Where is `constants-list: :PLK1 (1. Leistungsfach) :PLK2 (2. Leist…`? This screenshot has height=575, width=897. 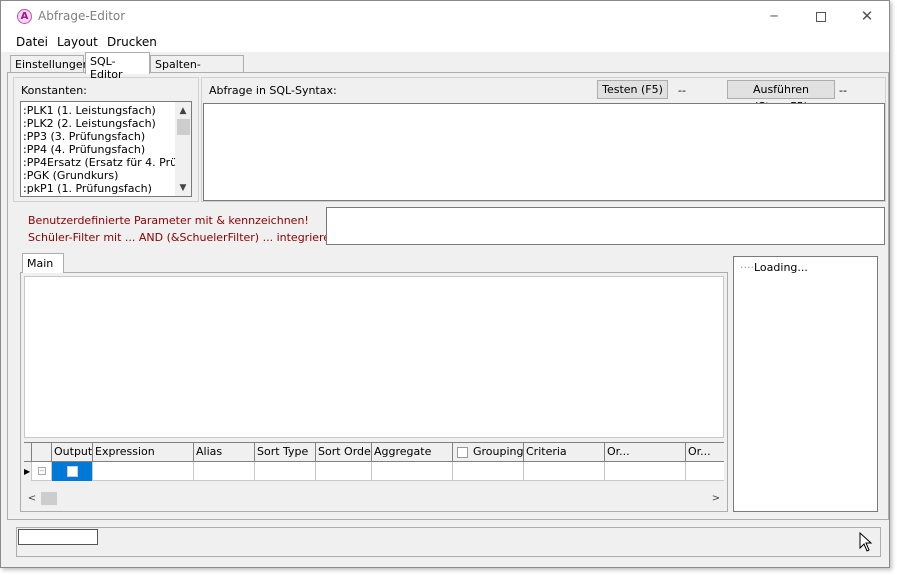
constants-list: :PLK1 (1. Leistungsfach) :PLK2 (2. Leist… is located at coordinates (106, 149).